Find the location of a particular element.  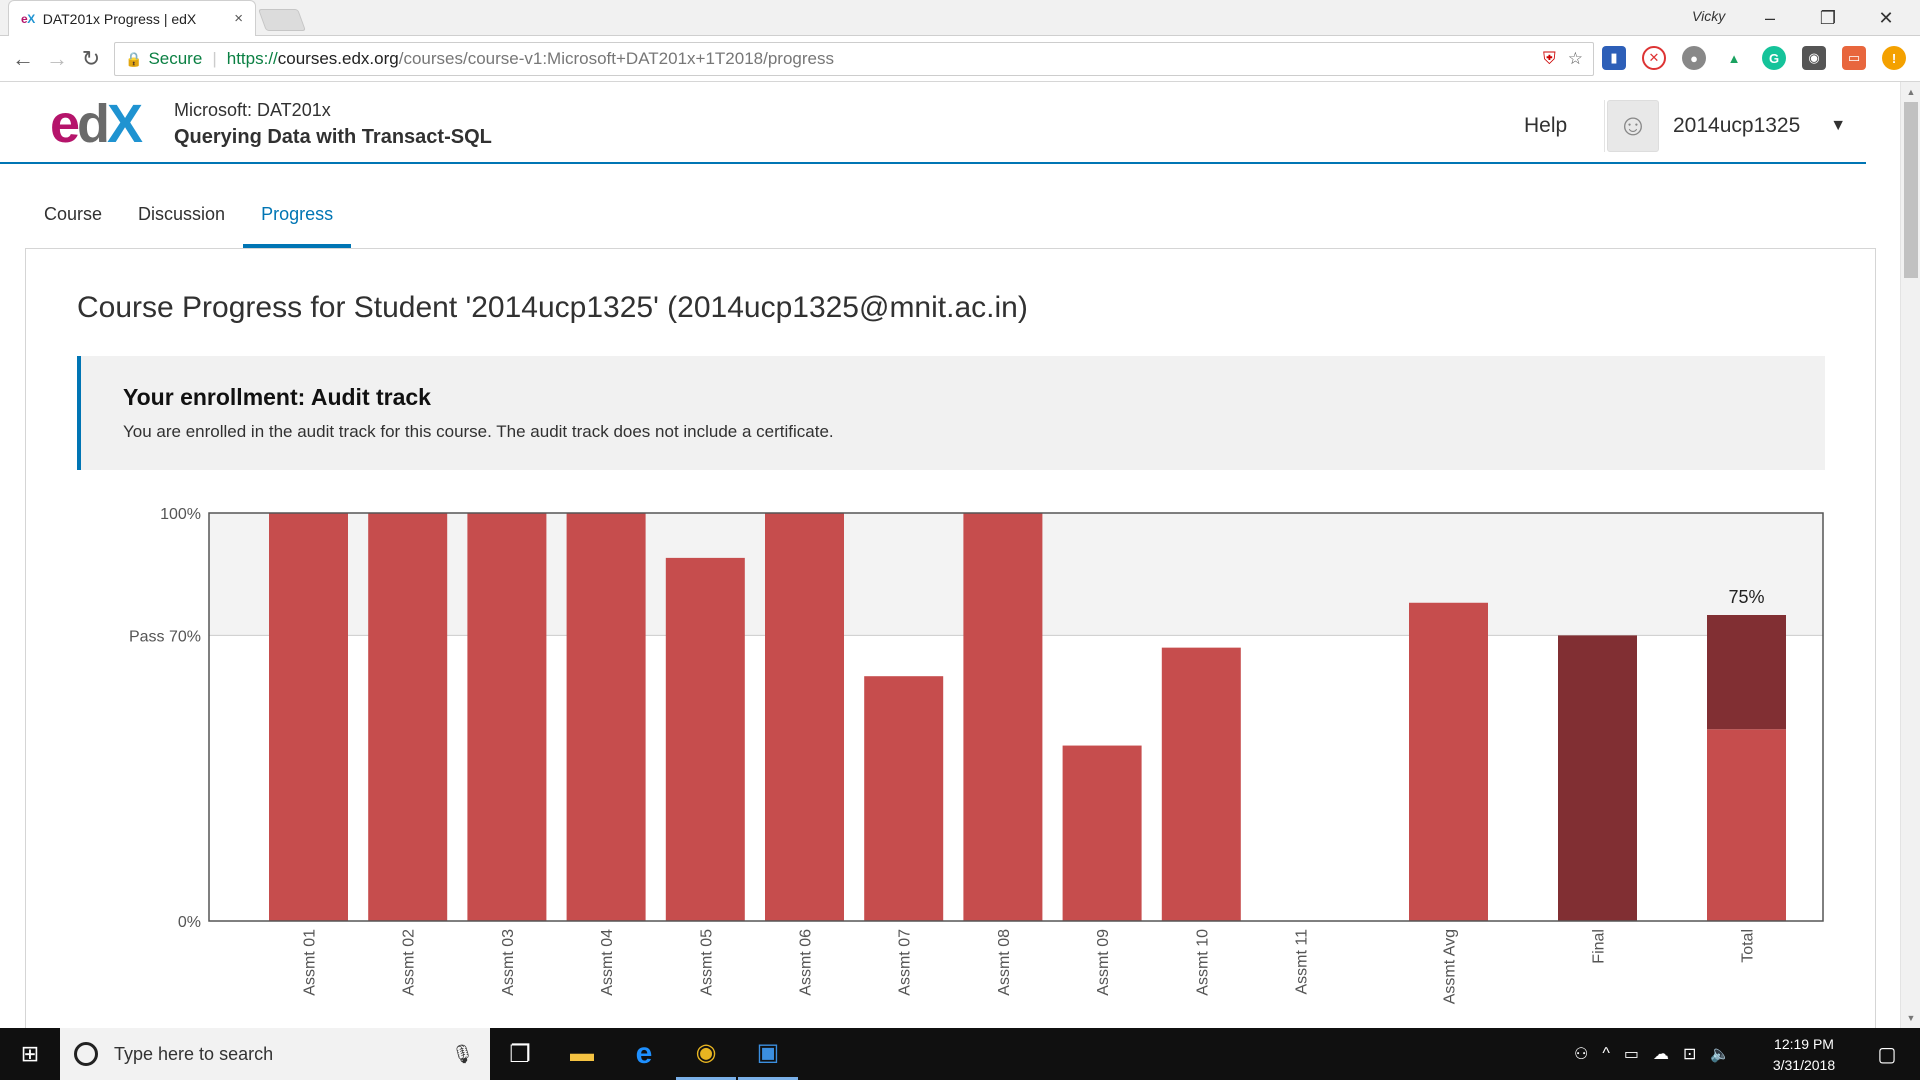

tab-progress: Progress is located at coordinates (297, 216).